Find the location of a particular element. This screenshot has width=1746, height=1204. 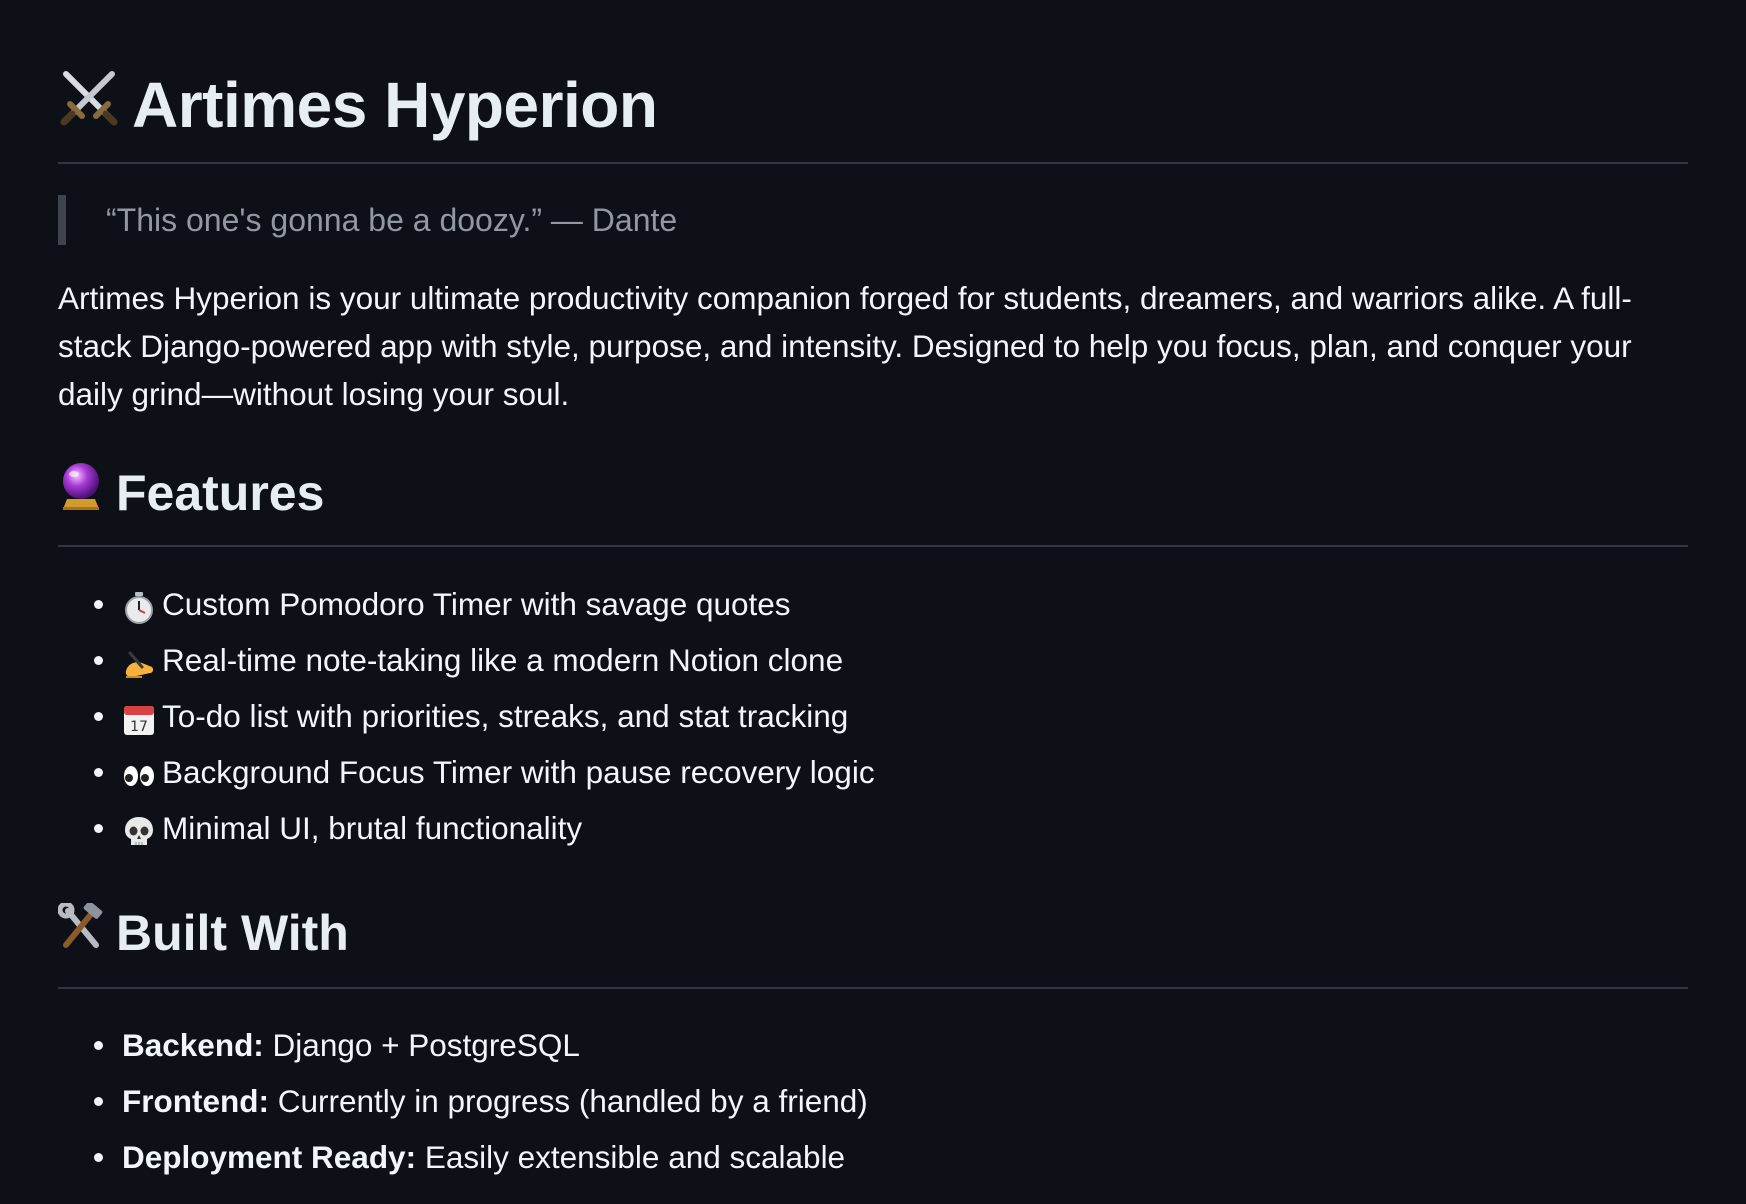

feature-text: Minimal UI, brutal functionality is located at coordinates (372, 827).